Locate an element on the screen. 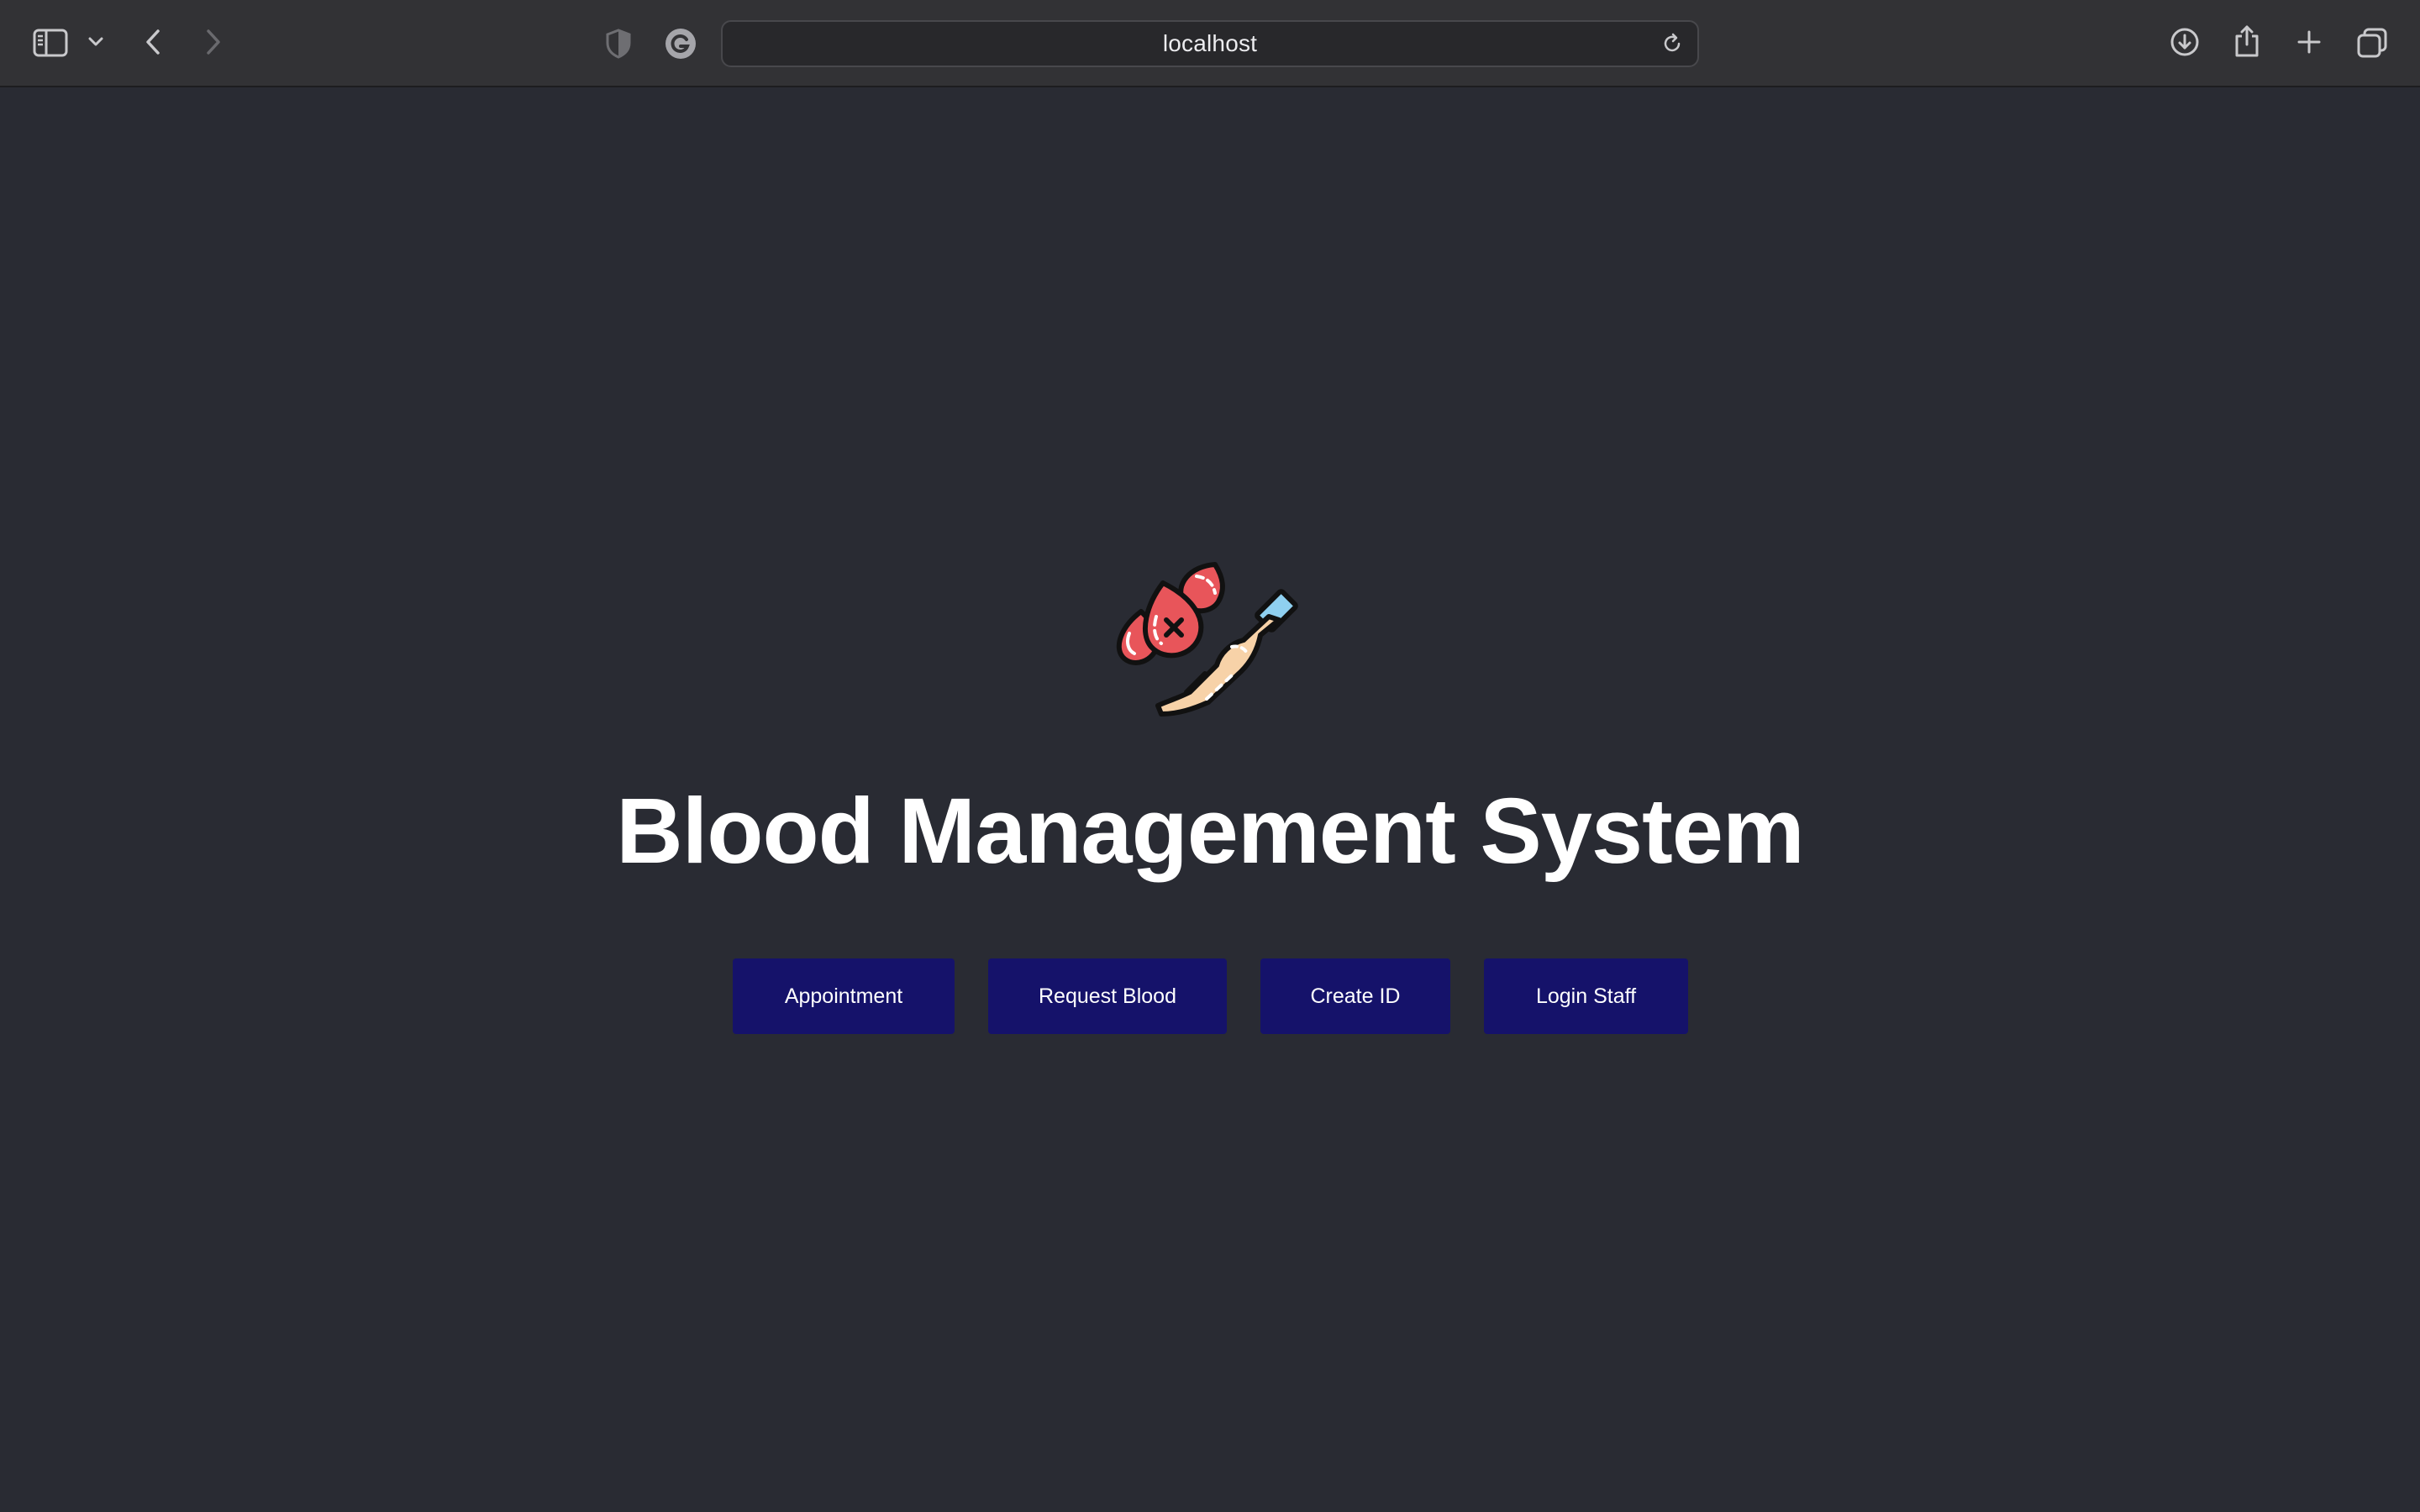  share-icon is located at coordinates (2247, 41).